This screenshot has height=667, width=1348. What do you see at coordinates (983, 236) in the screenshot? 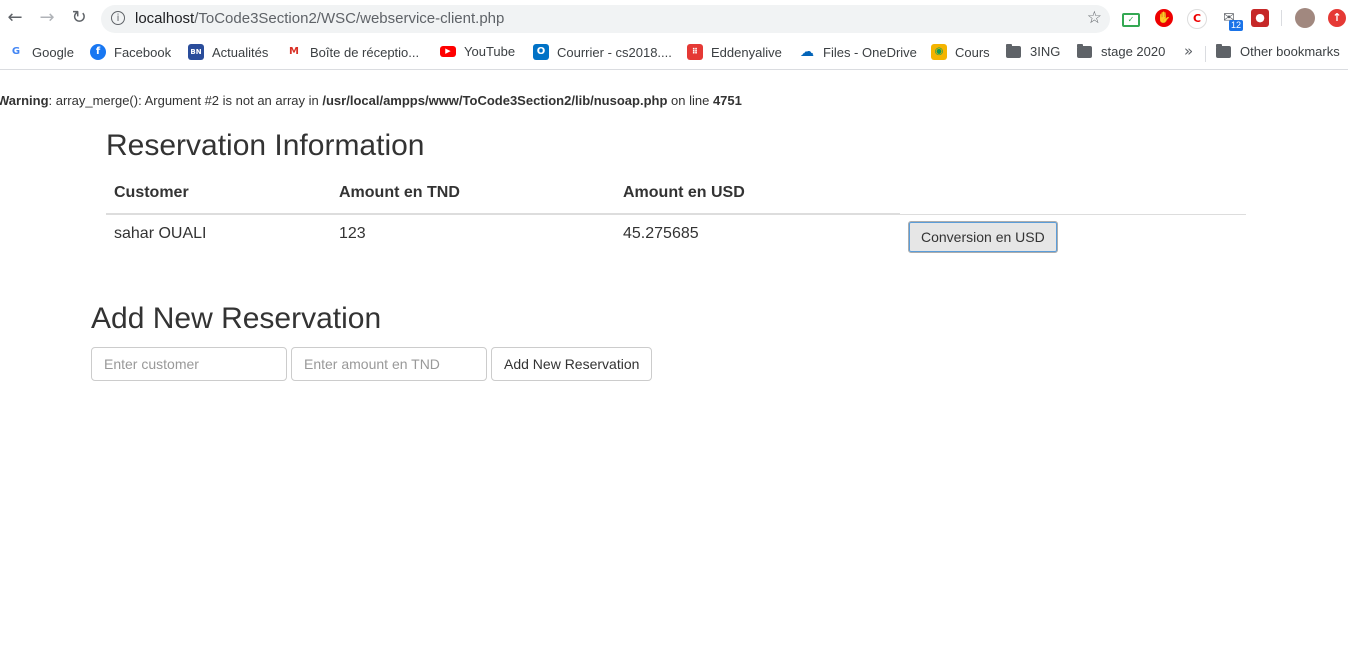
I see `conversion-usd-button: Conversion en USD` at bounding box center [983, 236].